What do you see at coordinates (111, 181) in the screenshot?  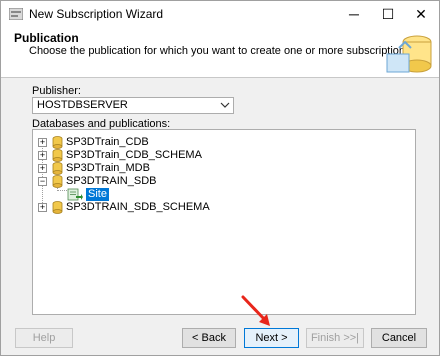 I see `tree-item-label: SP3DTRAIN_SDB` at bounding box center [111, 181].